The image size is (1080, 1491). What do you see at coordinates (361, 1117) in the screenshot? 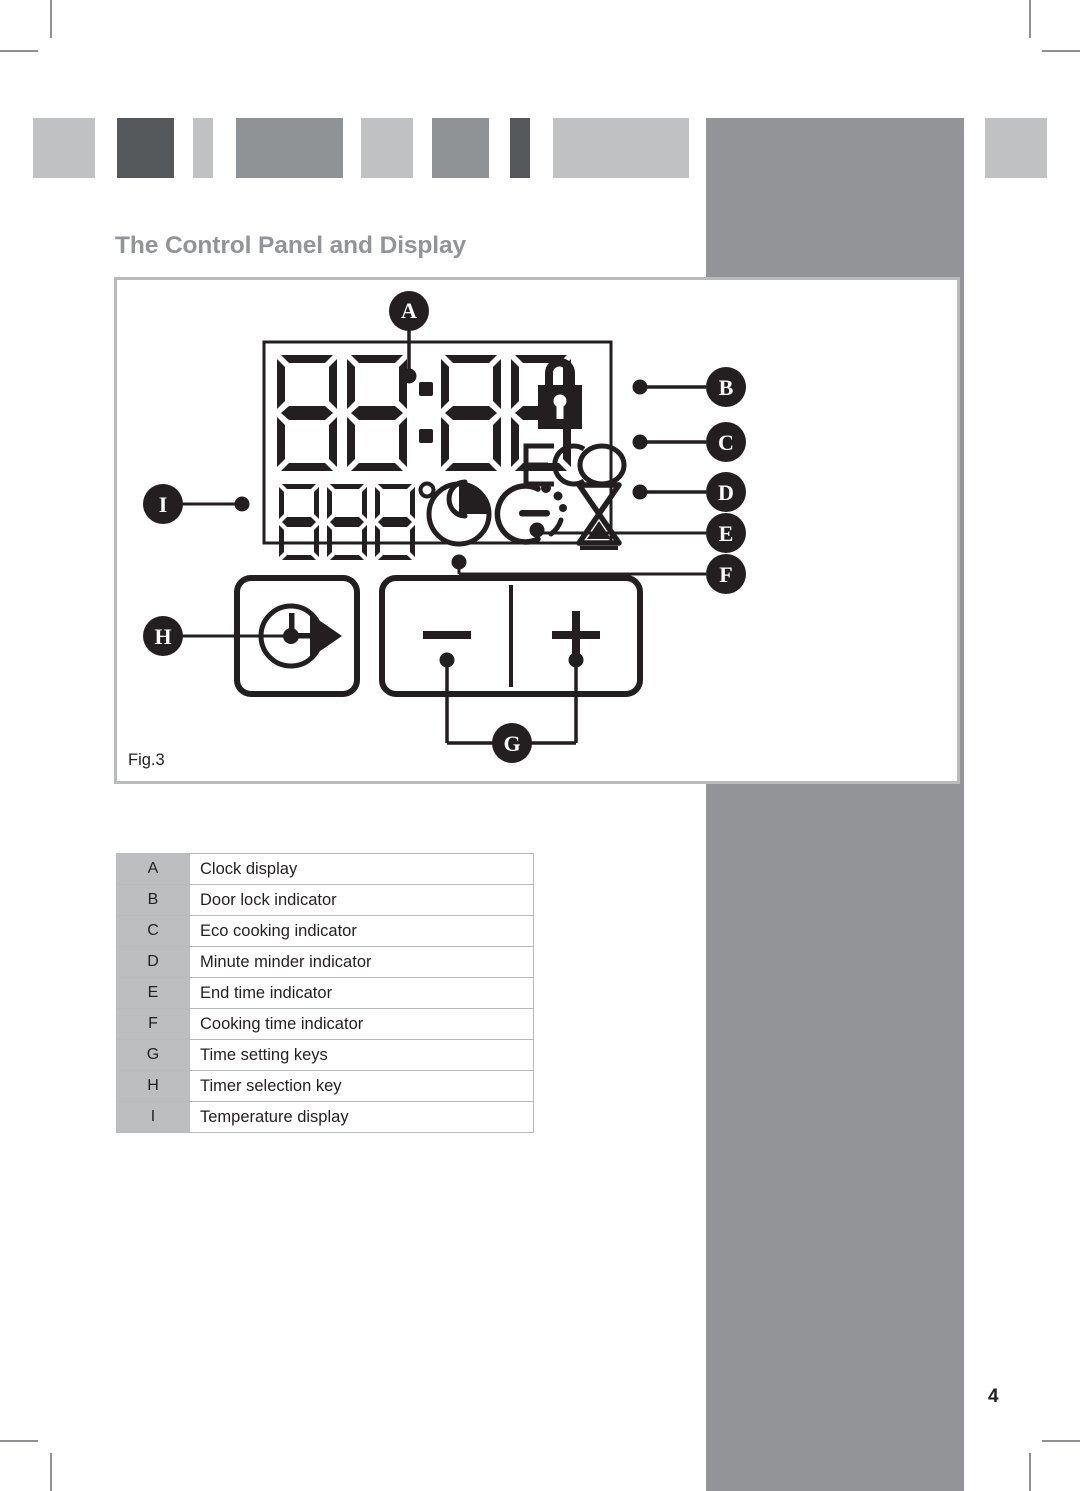
I see `legend-desc-I: Temperature display` at bounding box center [361, 1117].